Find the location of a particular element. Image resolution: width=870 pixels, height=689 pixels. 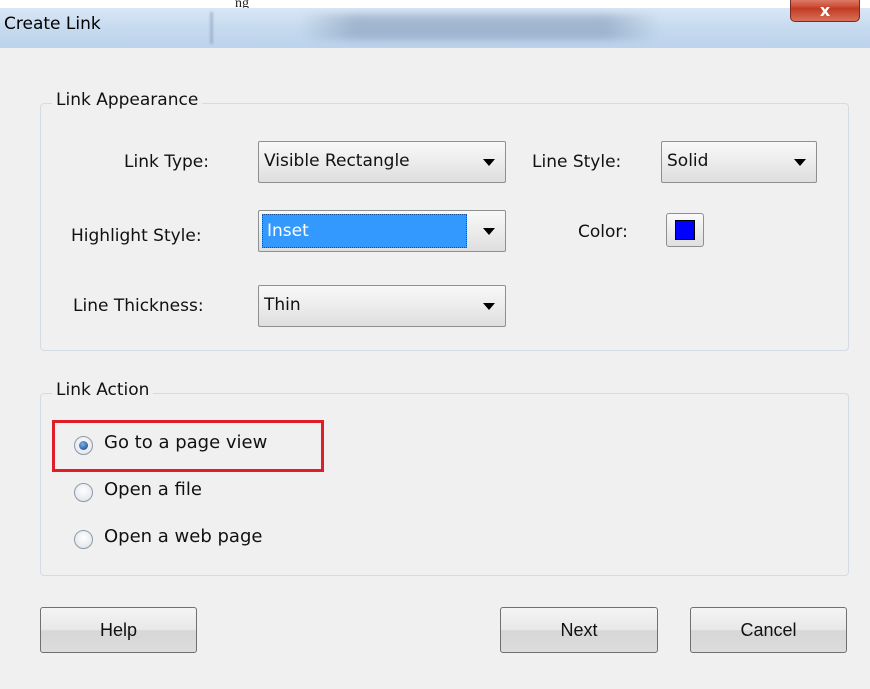

color-label: Color: is located at coordinates (603, 232).